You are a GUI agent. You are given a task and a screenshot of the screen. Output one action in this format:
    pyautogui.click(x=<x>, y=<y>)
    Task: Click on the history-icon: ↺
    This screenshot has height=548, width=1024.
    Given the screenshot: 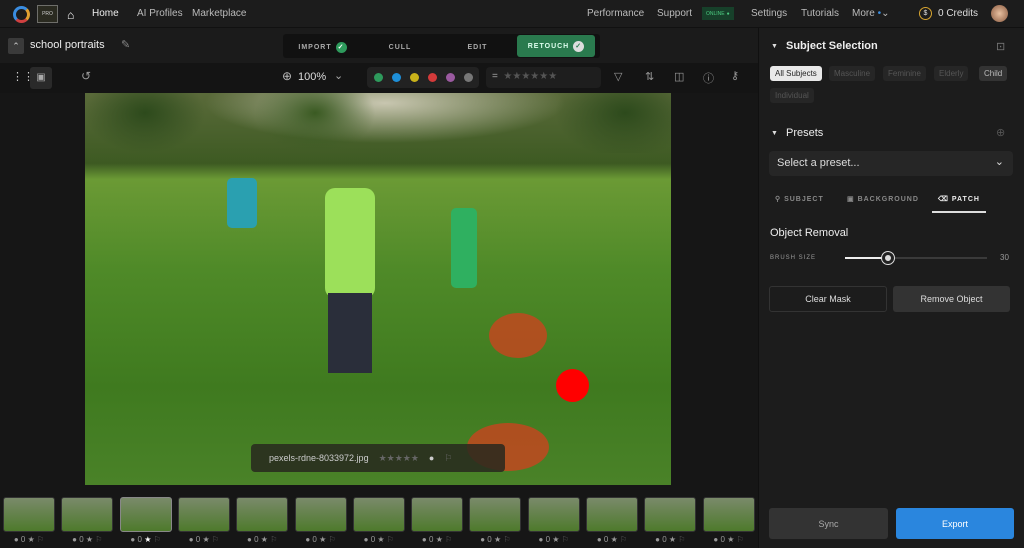 What is the action you would take?
    pyautogui.click(x=86, y=76)
    